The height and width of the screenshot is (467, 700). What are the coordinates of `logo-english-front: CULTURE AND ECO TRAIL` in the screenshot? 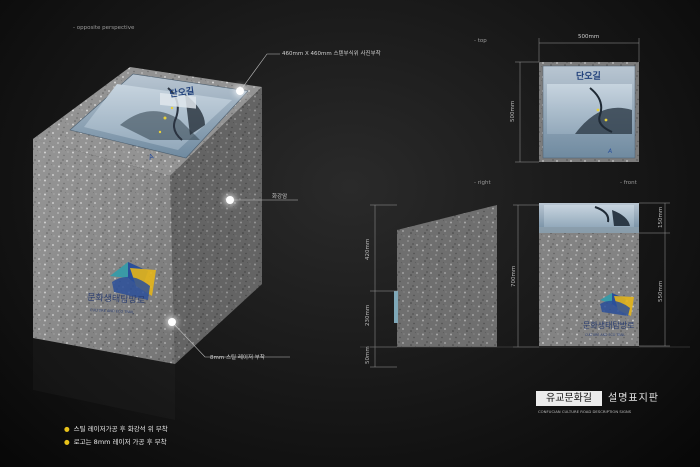 It's located at (605, 335).